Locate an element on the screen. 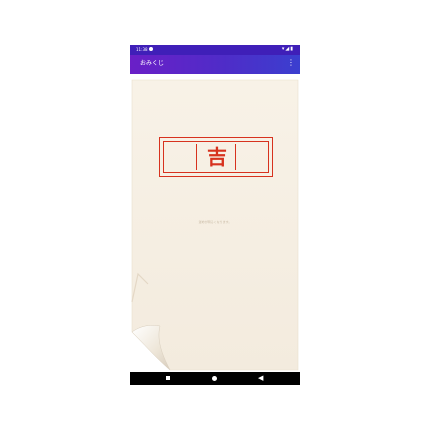 This screenshot has height=432, width=432. app-title: おみくじ is located at coordinates (152, 63).